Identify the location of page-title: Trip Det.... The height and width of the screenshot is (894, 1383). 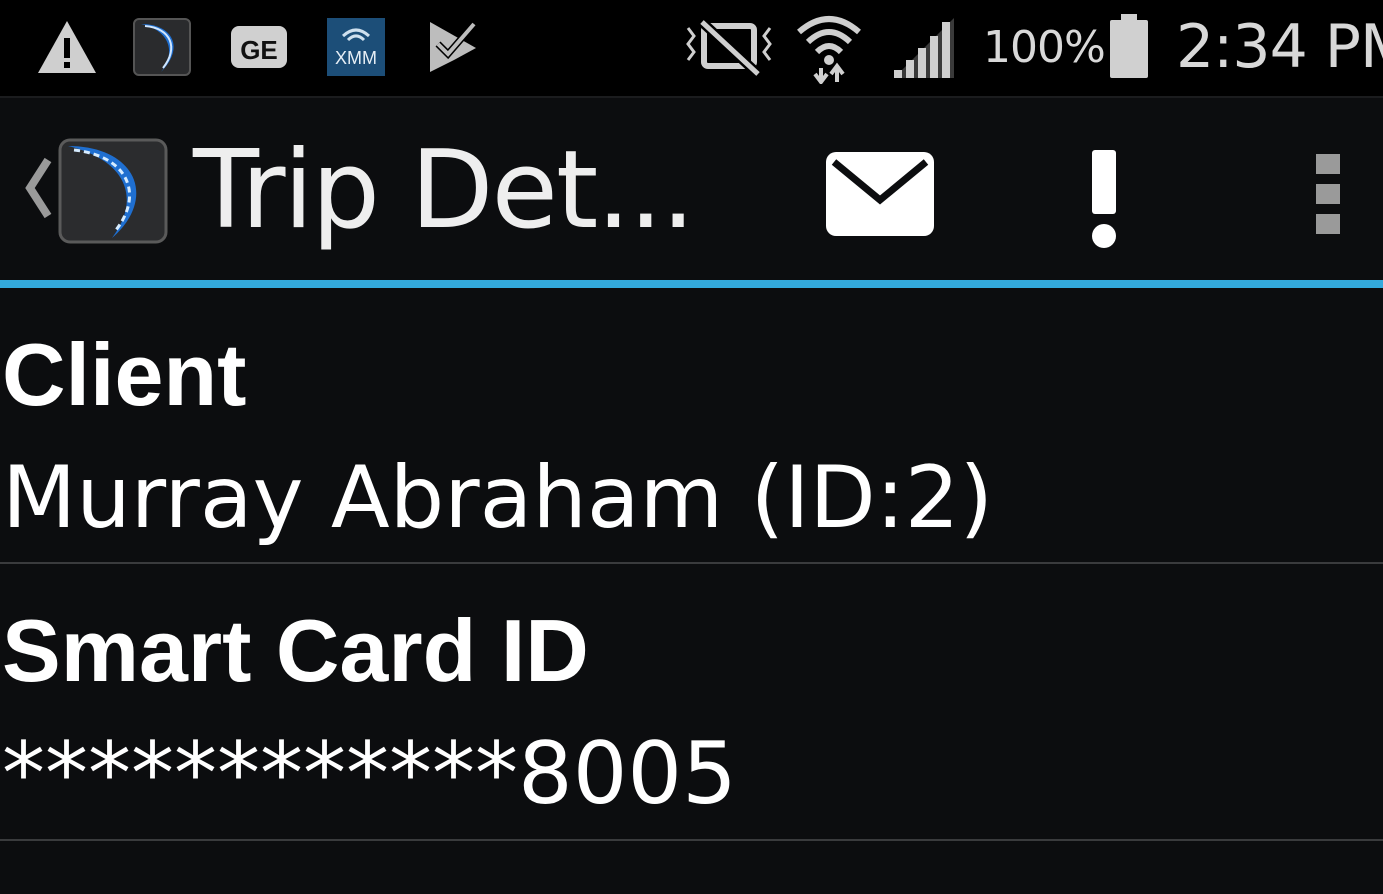
(444, 190).